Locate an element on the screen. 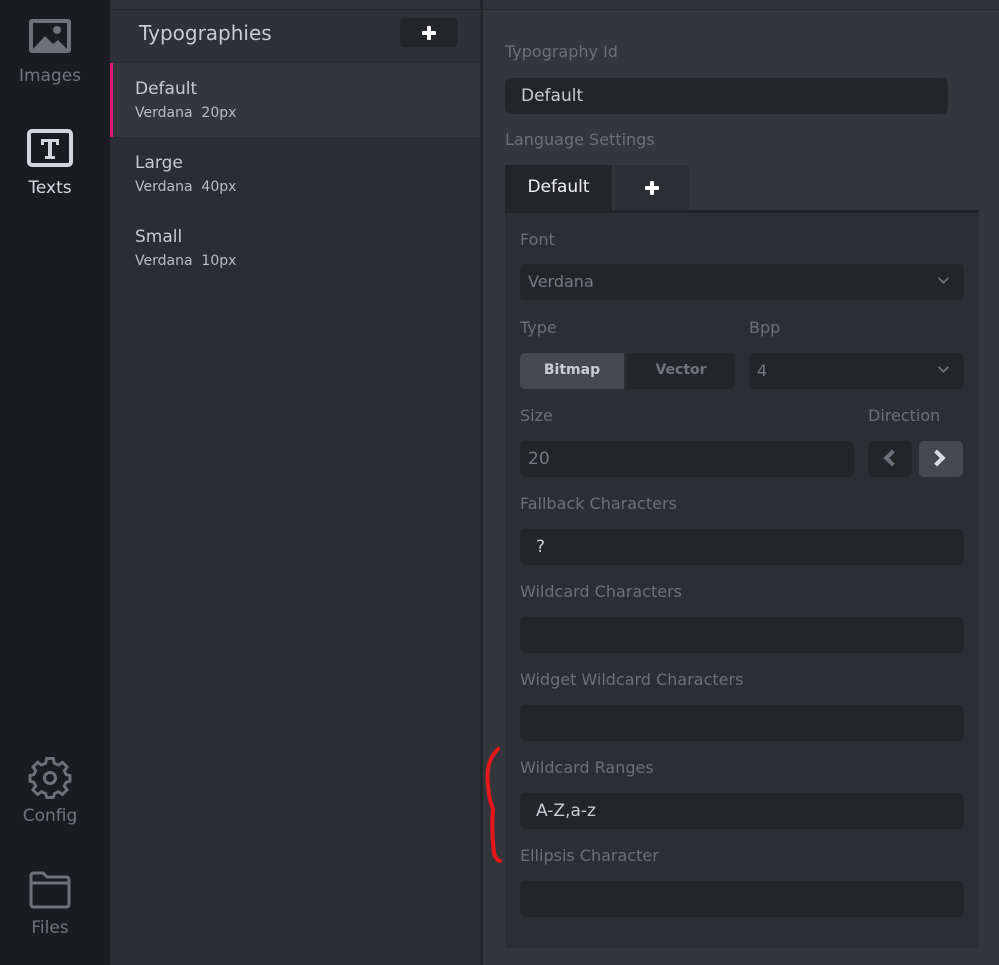 Image resolution: width=999 pixels, height=965 pixels. gear-icon is located at coordinates (50, 778).